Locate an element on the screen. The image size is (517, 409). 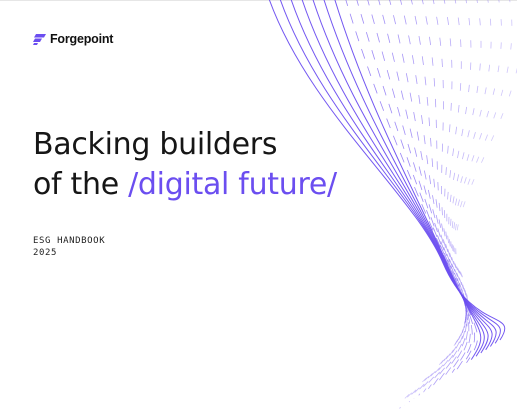
forgepoint-logo: Forgepoint is located at coordinates (73, 39).